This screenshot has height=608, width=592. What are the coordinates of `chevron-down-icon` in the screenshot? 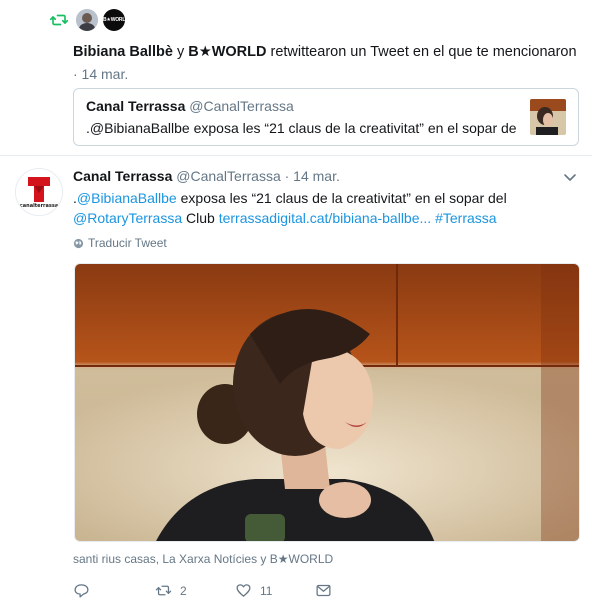 It's located at (570, 177).